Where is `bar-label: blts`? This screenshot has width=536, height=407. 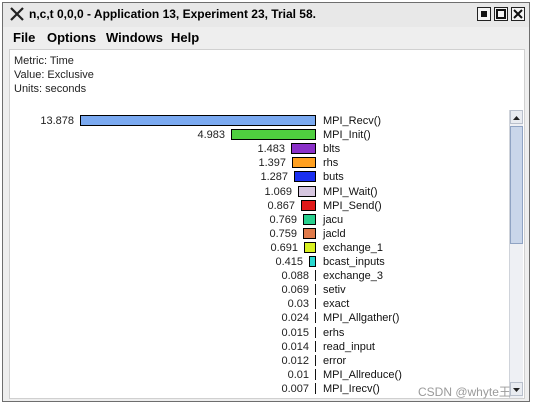 bar-label: blts is located at coordinates (332, 149).